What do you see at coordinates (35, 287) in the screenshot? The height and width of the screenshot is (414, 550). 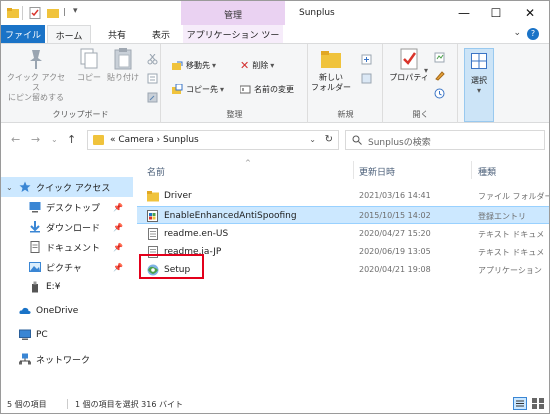 I see `usb-drive-icon` at bounding box center [35, 287].